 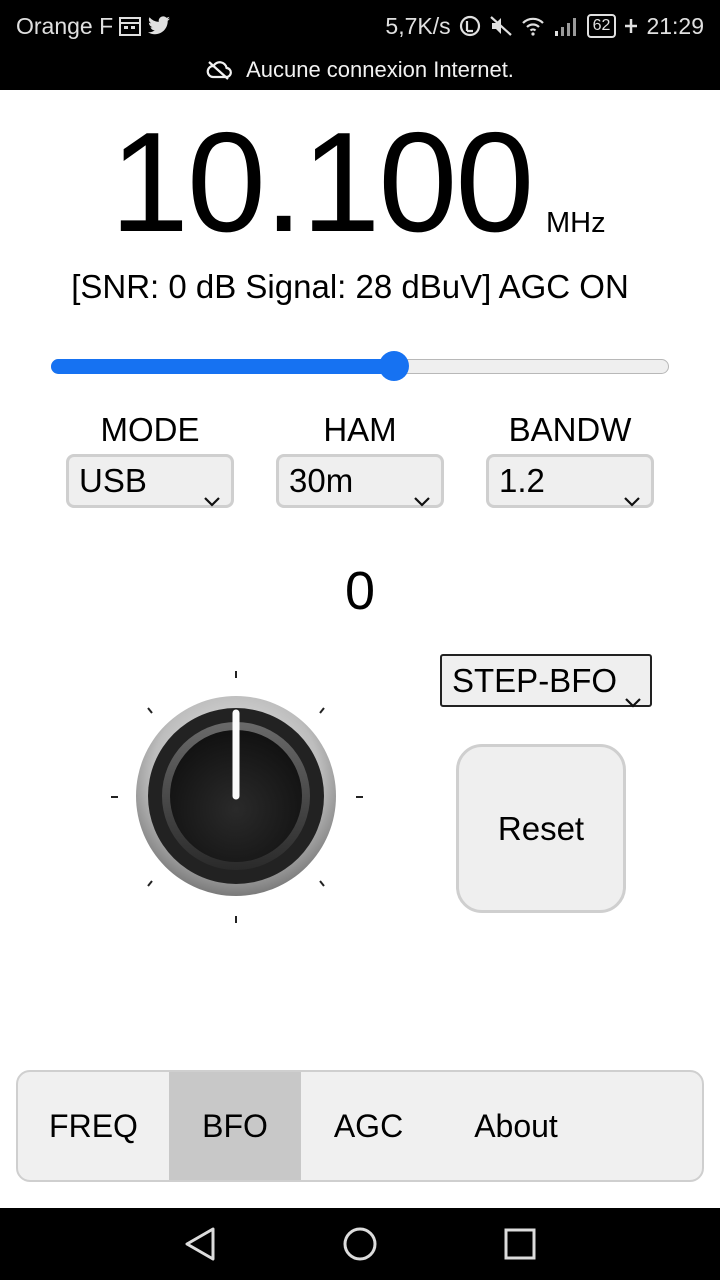 What do you see at coordinates (520, 1246) in the screenshot?
I see `recents-icon` at bounding box center [520, 1246].